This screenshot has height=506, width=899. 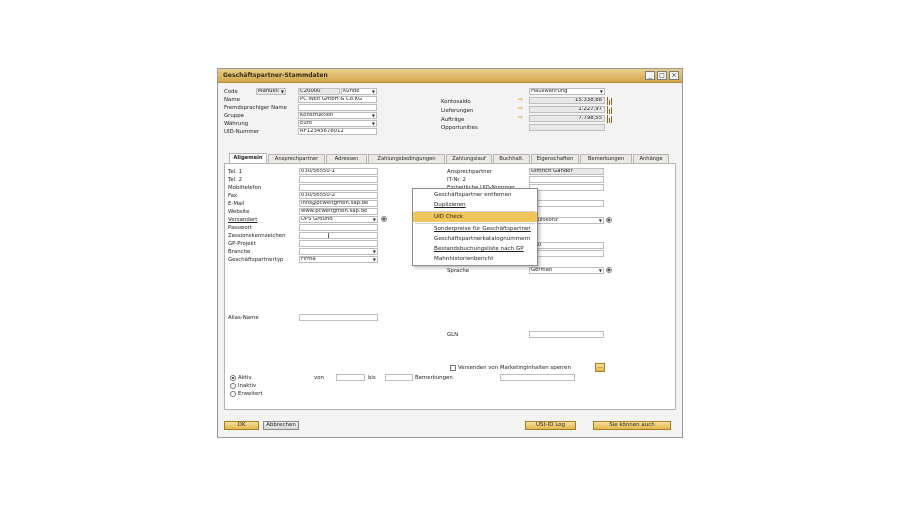 I want to click on tab-zahlungslauf: Zahlungslauf, so click(x=469, y=158).